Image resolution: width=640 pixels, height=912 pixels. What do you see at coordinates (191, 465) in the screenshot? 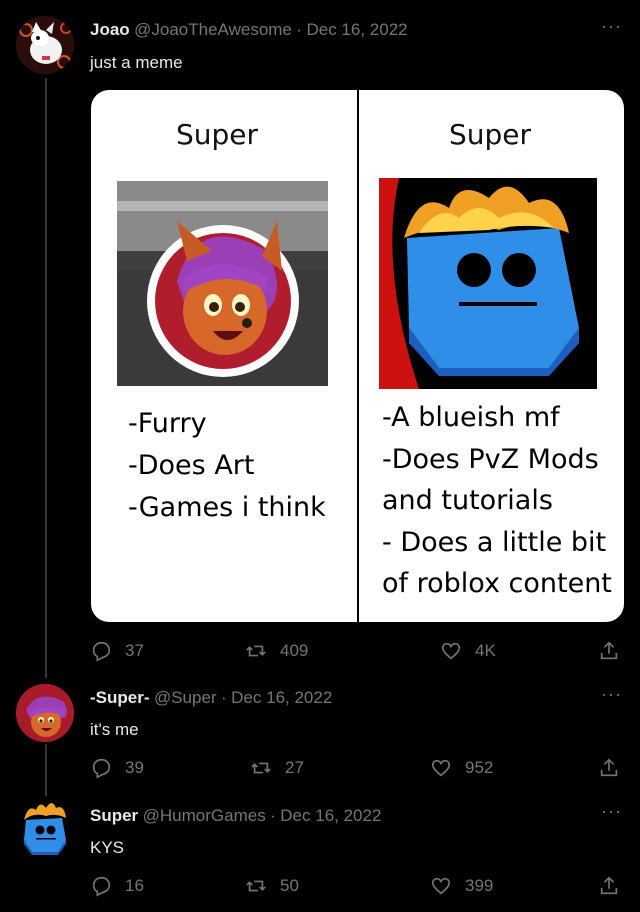
I see `meme-left-line: -Does Art` at bounding box center [191, 465].